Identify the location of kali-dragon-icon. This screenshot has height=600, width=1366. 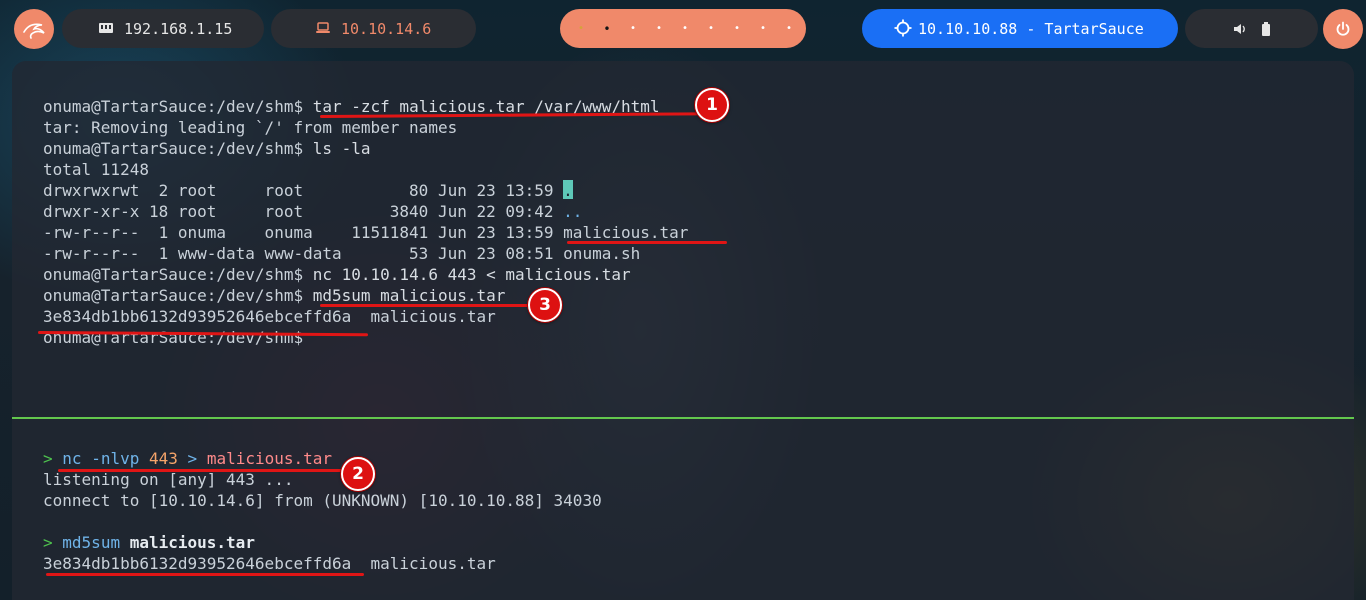
(34, 31).